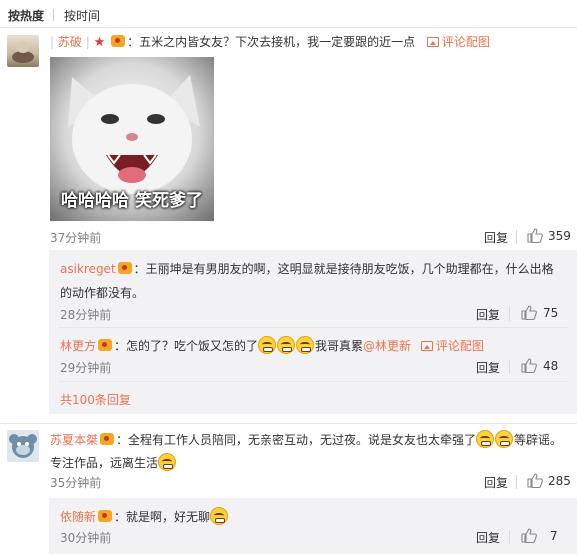 The width and height of the screenshot is (577, 554). Describe the element at coordinates (88, 269) in the screenshot. I see `username: asikreget` at that location.